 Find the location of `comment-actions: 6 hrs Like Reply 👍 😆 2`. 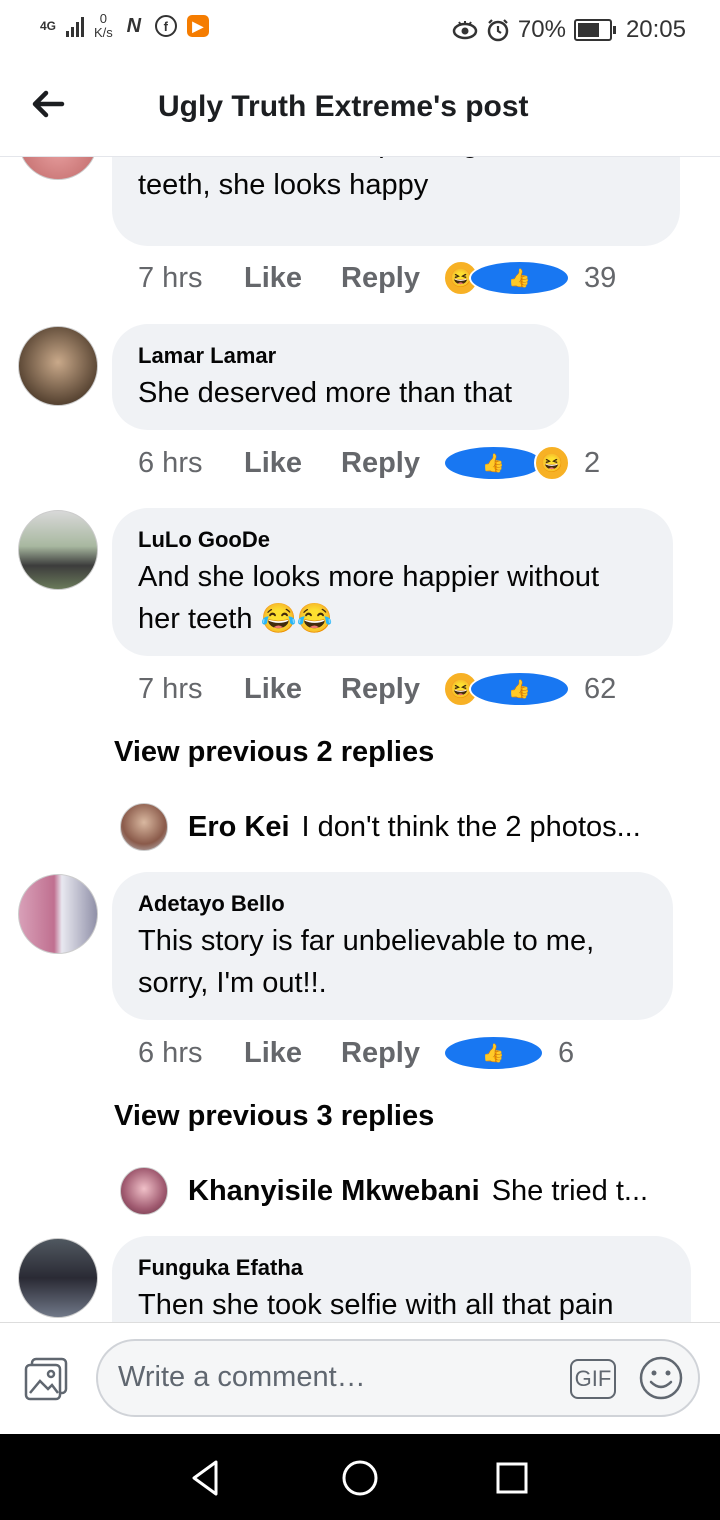

comment-actions: 6 hrs Like Reply 👍 😆 2 is located at coordinates (369, 463).